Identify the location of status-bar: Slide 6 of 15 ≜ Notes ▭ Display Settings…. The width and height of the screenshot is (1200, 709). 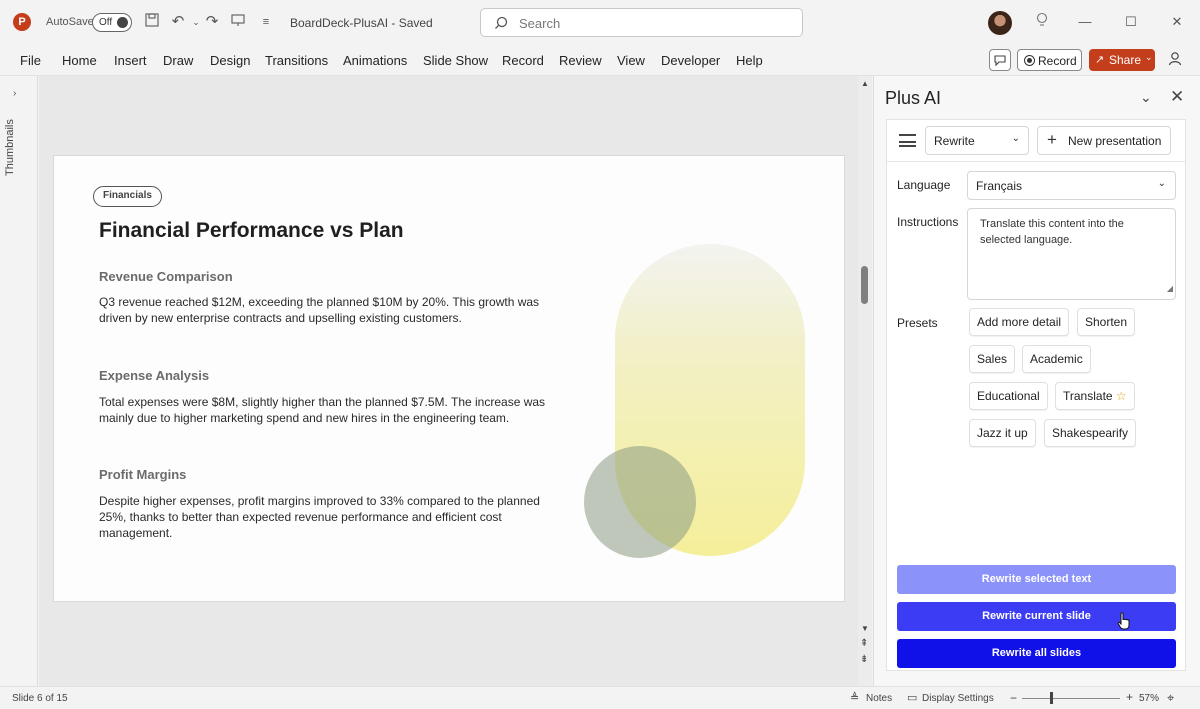
(600, 697).